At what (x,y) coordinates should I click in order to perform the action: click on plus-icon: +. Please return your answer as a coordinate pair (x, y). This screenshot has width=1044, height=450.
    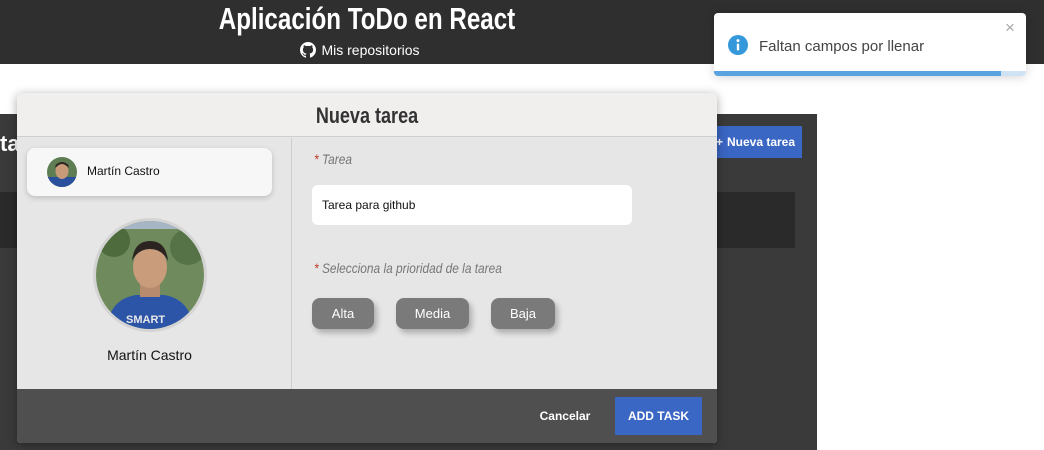
    Looking at the image, I should click on (719, 142).